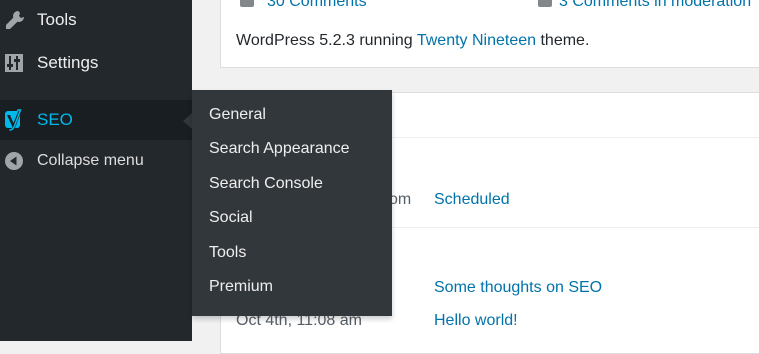 The width and height of the screenshot is (759, 354). I want to click on collapse-icon, so click(18, 161).